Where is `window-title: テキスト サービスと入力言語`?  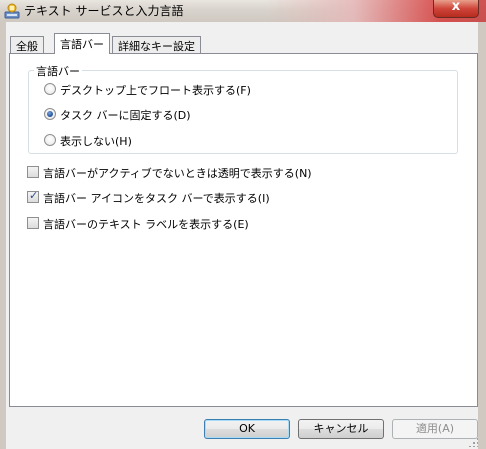
window-title: テキスト サービスと入力言語 is located at coordinates (104, 11).